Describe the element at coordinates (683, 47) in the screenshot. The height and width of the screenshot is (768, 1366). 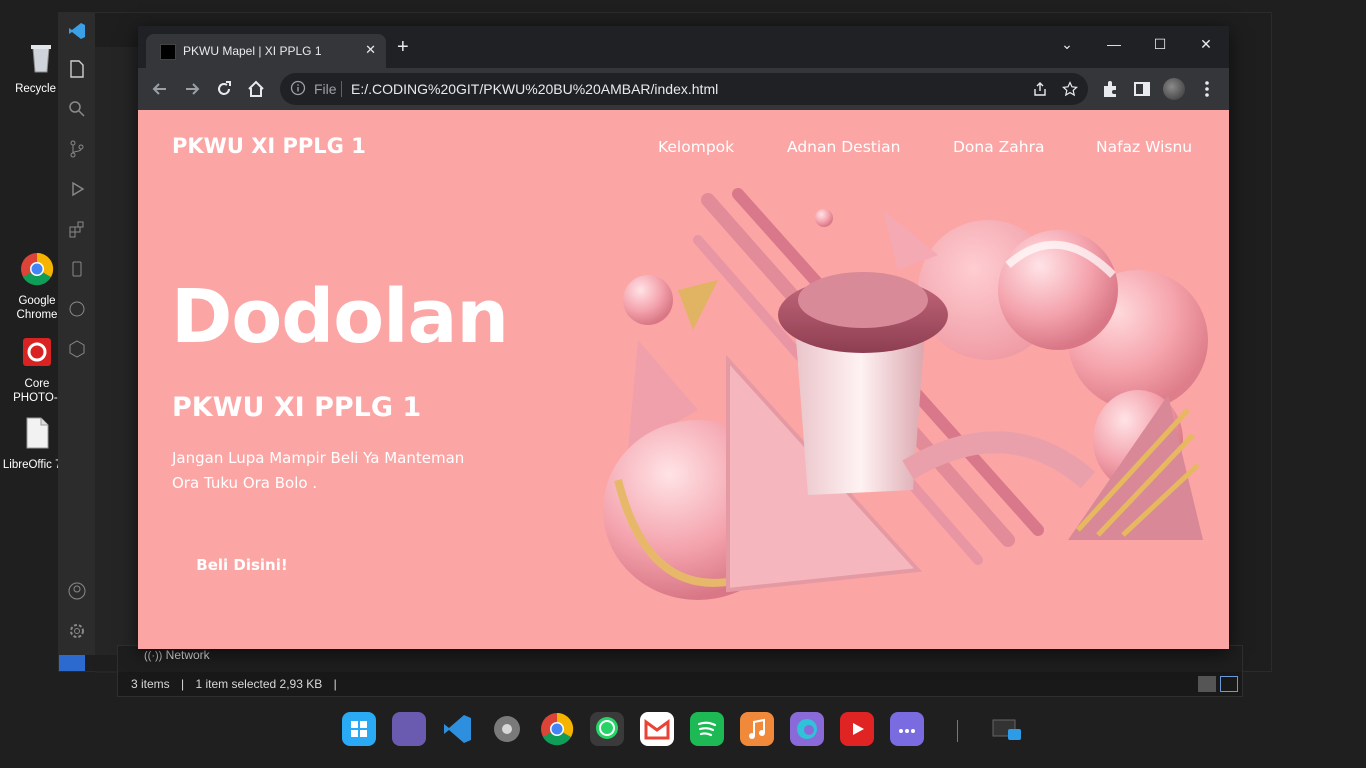
I see `tab-strip: PKWU Mapel | XI PPLG 1 ✕ + ⌄ — ☐ ✕` at that location.